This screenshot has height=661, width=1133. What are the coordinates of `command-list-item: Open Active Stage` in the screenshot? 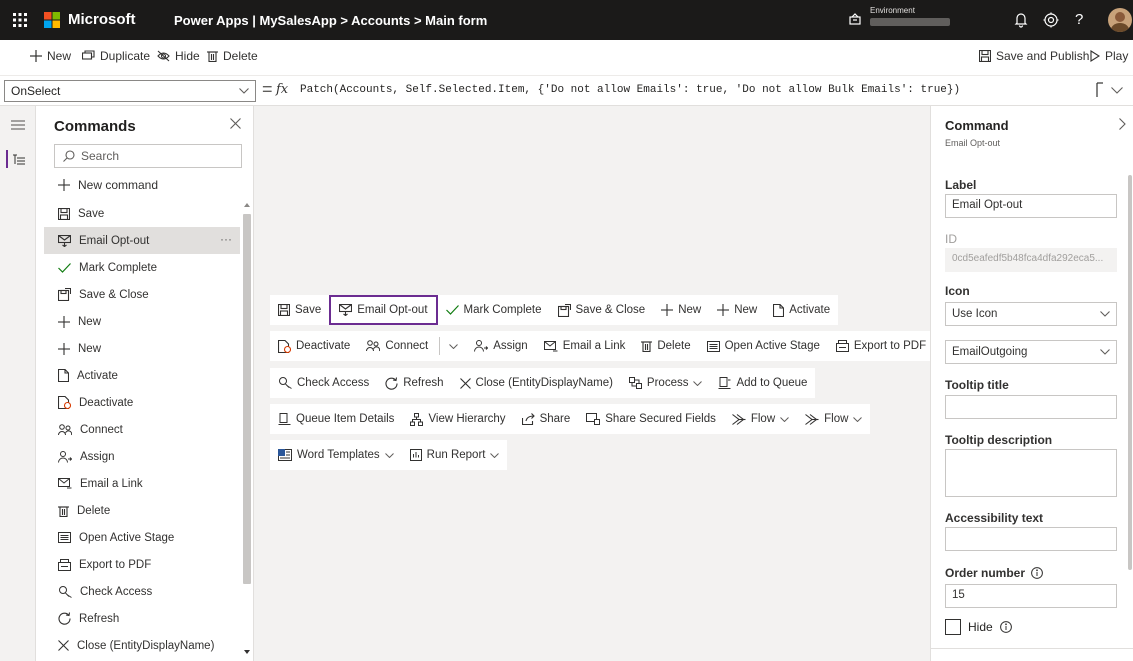 It's located at (142, 537).